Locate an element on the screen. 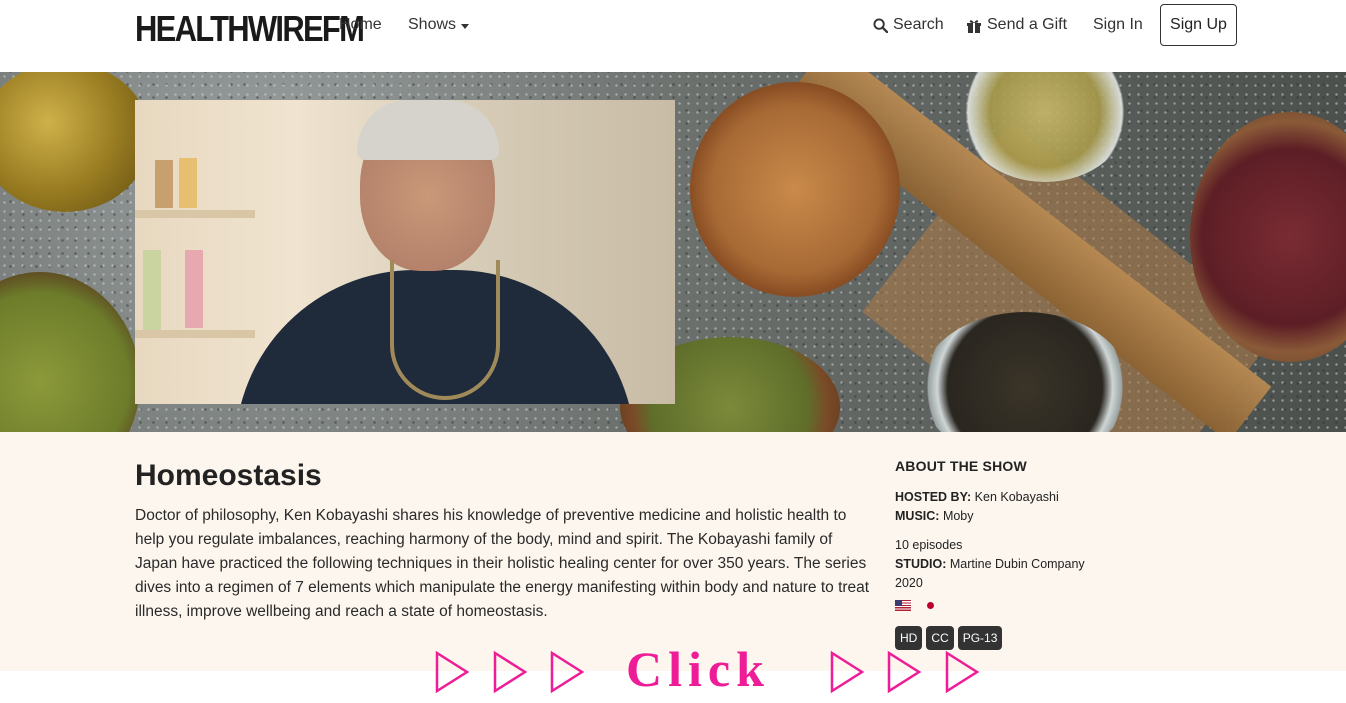 This screenshot has height=703, width=1346. about-heading: ABOUT THE SHOW is located at coordinates (961, 466).